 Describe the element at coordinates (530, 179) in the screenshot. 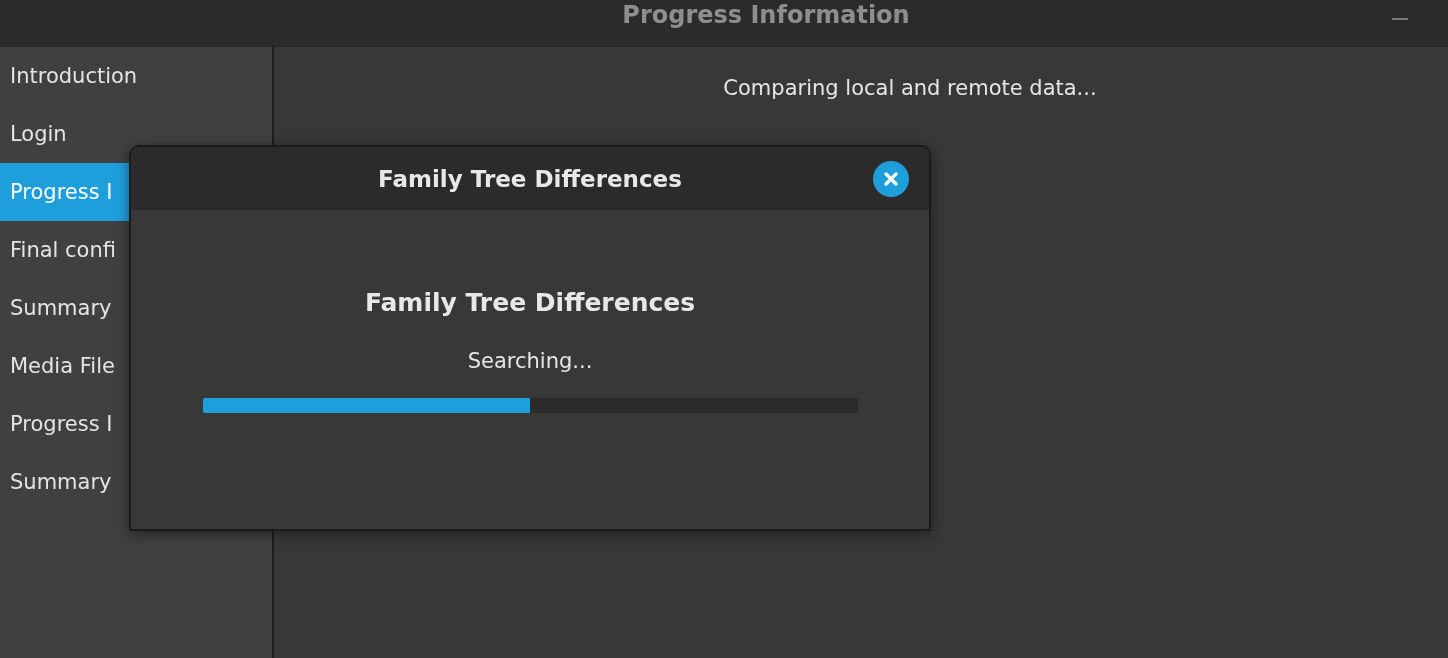

I see `dialog-title: Family Tree Differences` at that location.